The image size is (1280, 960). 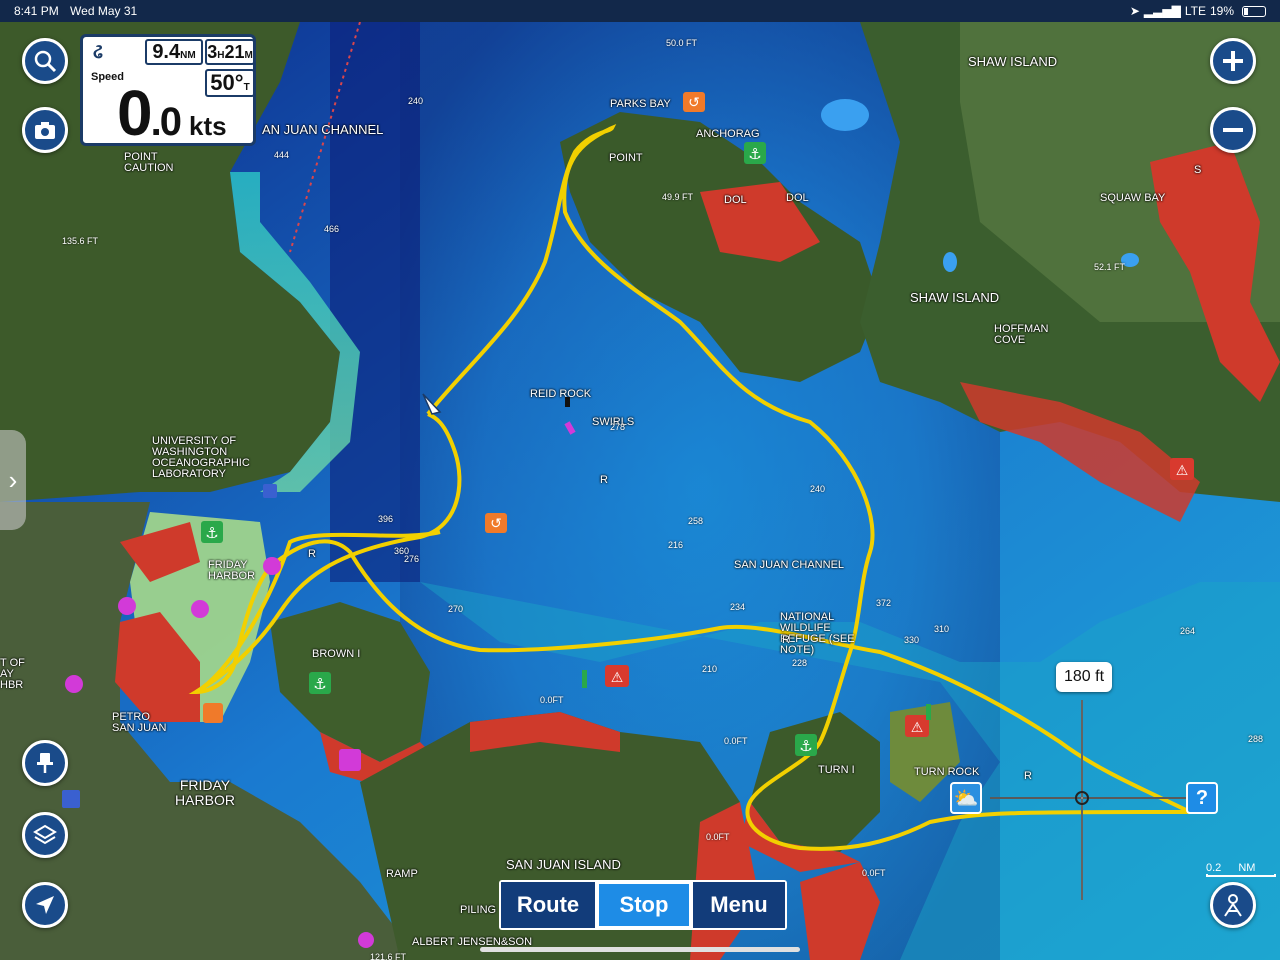 I want to click on depth-sounding: 50.0 FT, so click(x=682, y=43).